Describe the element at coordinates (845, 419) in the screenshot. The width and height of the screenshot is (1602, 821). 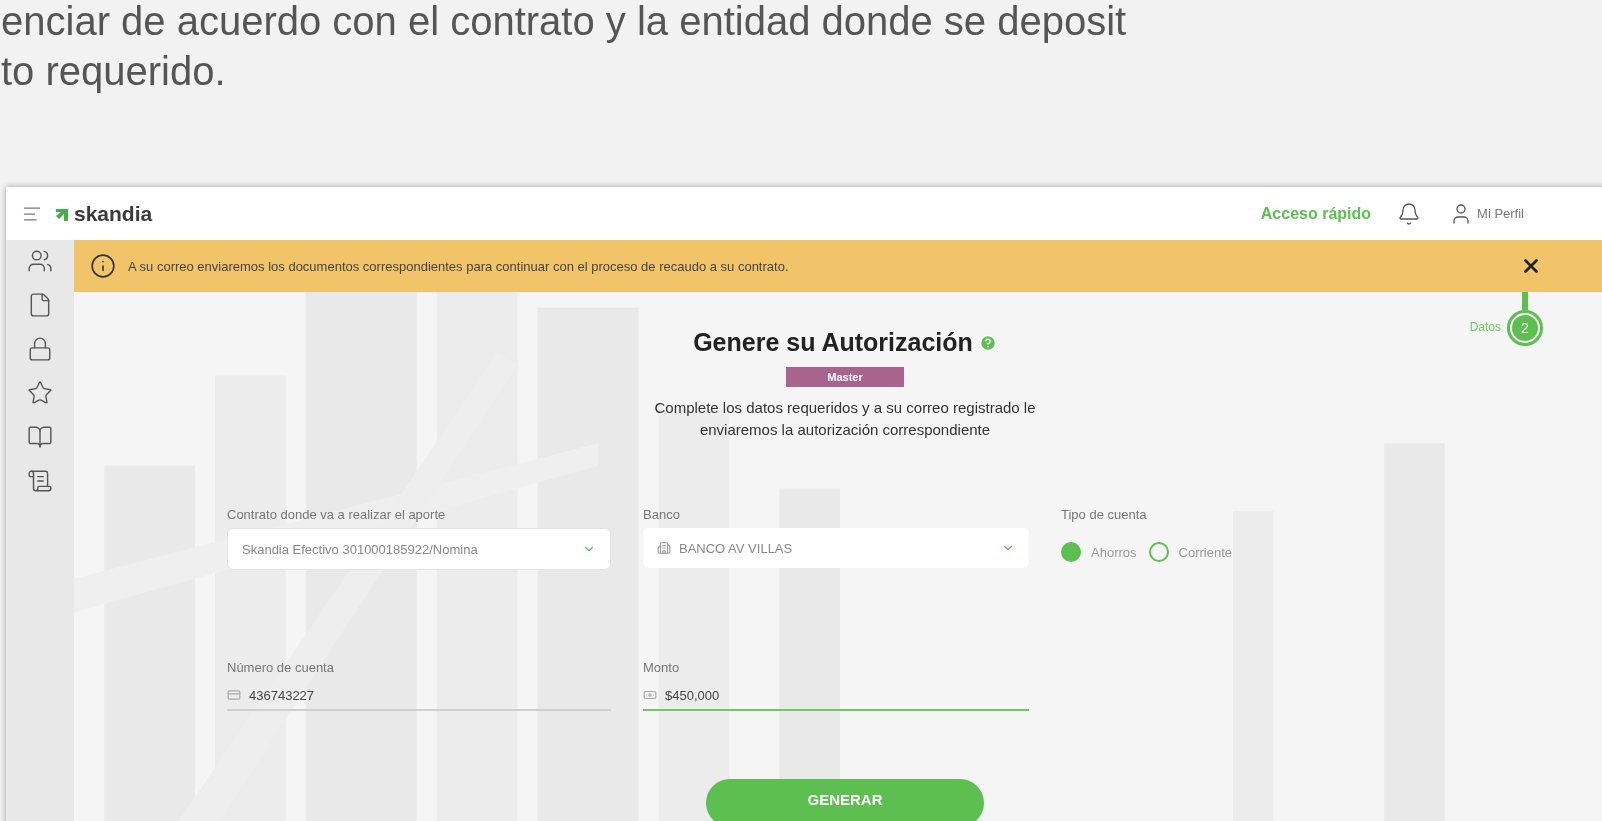
I see `form-description: Complete los datos requeridos y a su correo registrado le enviaremos la autorización correspondiente` at that location.